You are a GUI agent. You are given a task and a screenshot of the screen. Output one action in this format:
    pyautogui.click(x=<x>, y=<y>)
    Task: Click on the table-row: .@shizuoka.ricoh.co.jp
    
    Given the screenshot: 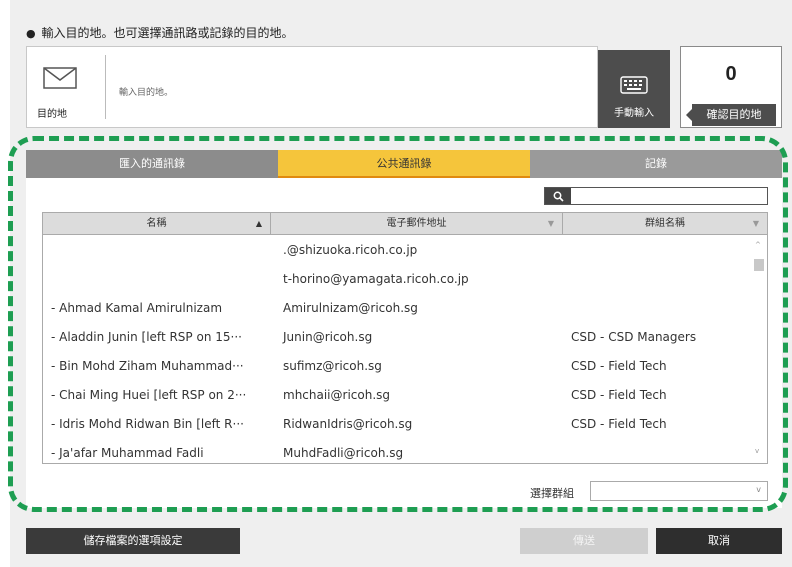 What is the action you would take?
    pyautogui.click(x=397, y=249)
    